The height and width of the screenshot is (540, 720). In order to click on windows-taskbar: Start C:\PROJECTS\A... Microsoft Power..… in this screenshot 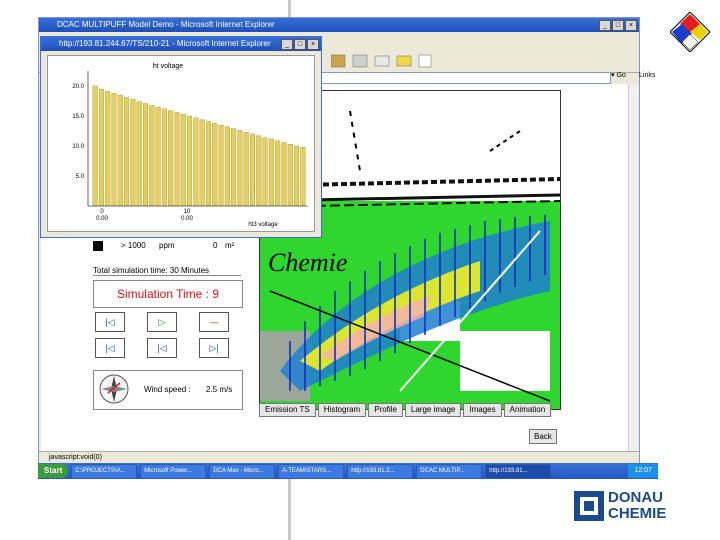, I will do `click(348, 471)`.